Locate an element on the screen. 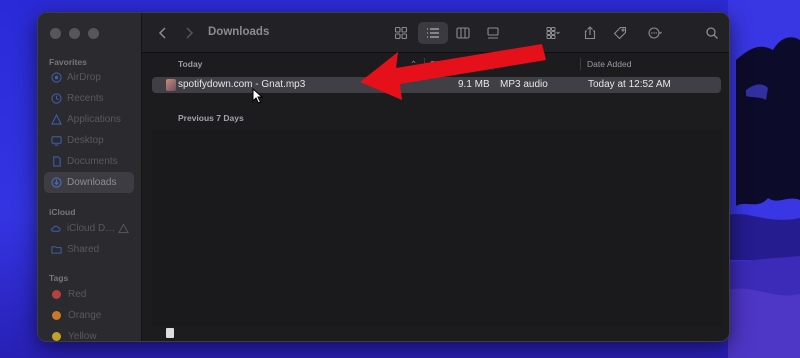 This screenshot has width=800, height=358. minimize-window-button is located at coordinates (74, 33).